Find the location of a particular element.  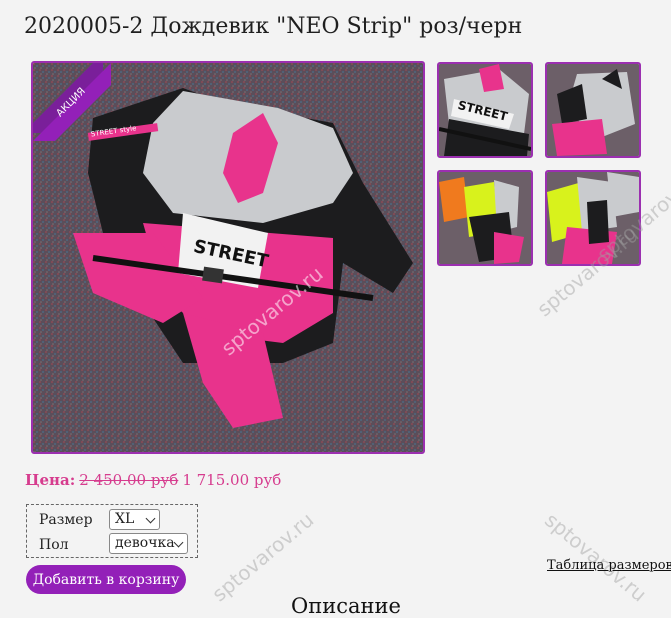

gender-label: Пол is located at coordinates (54, 545).